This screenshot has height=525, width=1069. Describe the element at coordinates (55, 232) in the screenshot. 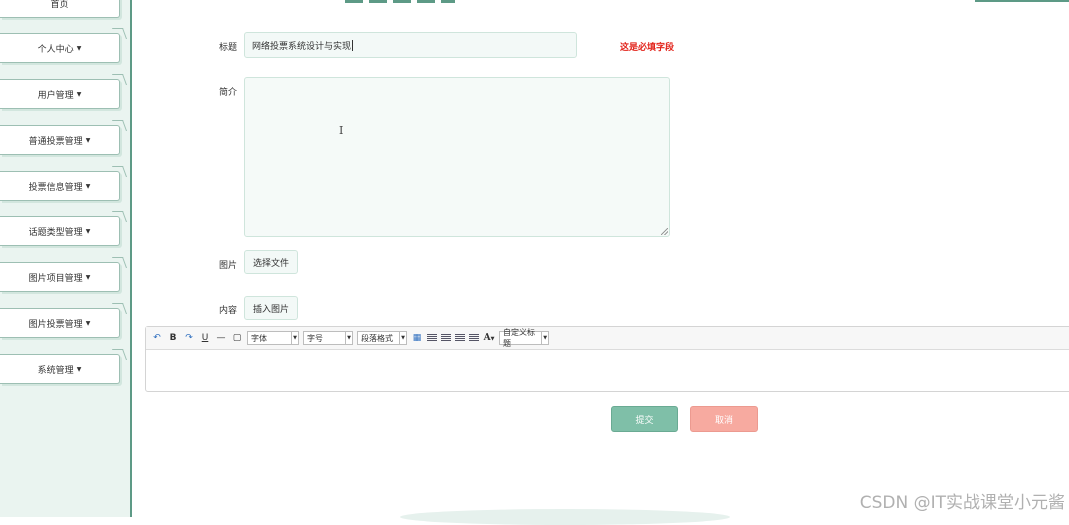

I see `sidebar-item-label: 话题类型管理` at that location.